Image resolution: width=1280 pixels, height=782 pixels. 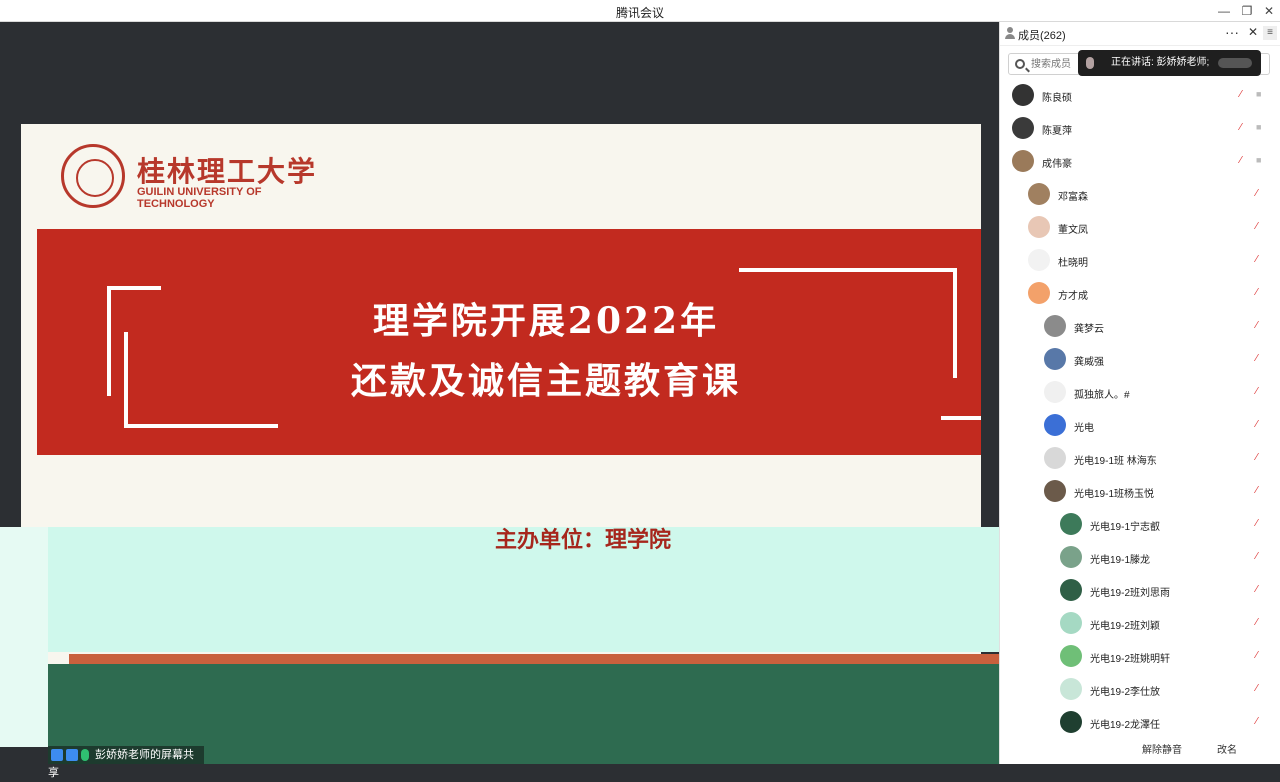 I want to click on member-row: 陈夏萍 ⁄ ■, so click(x=1140, y=129).